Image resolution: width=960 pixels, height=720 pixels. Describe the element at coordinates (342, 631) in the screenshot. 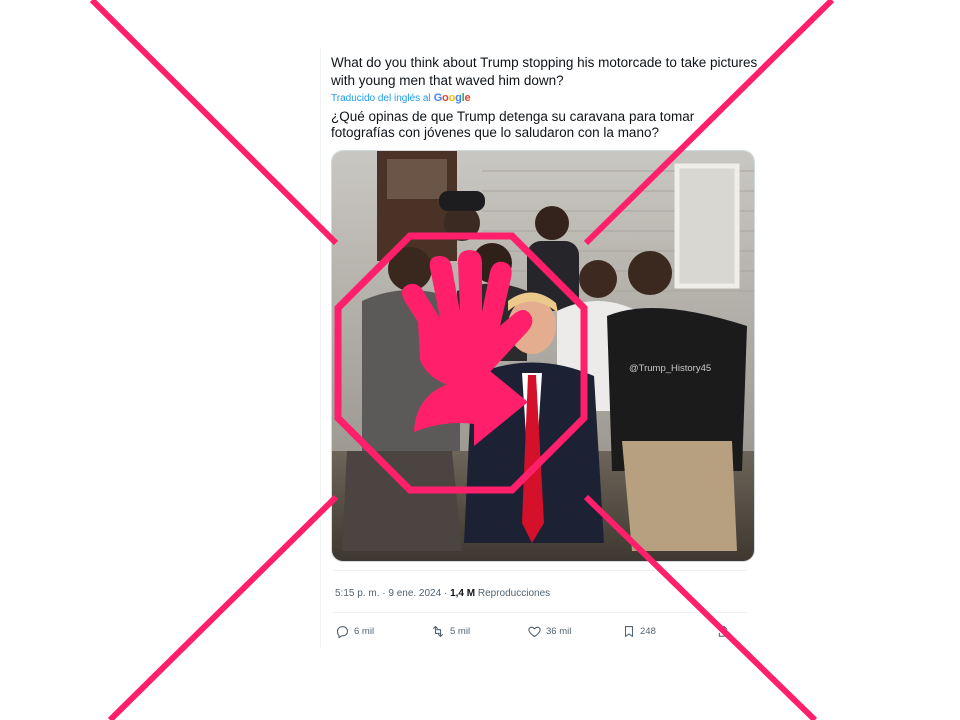

I see `reply-icon` at that location.